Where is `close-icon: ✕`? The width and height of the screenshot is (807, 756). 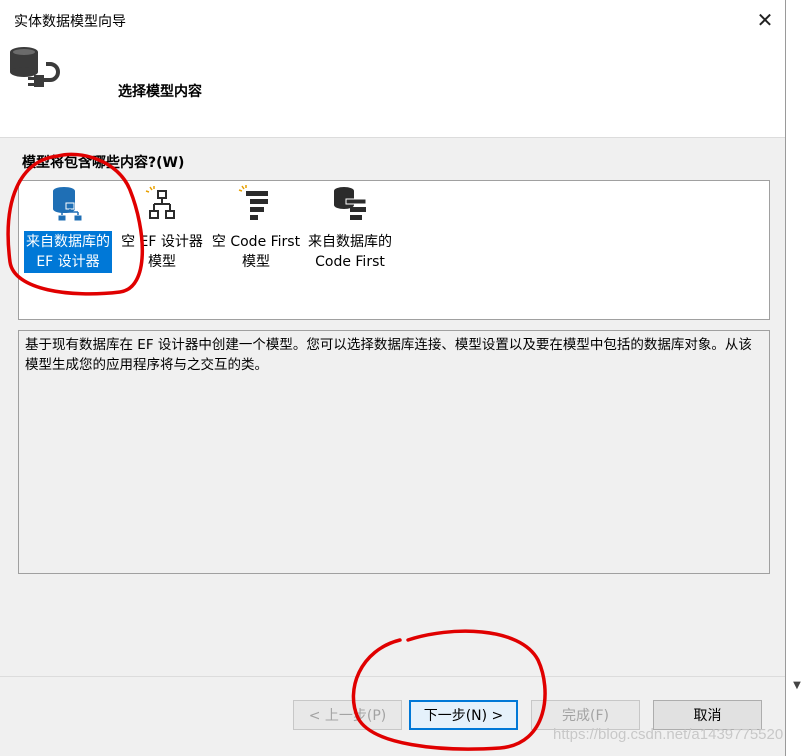 close-icon: ✕ is located at coordinates (765, 20).